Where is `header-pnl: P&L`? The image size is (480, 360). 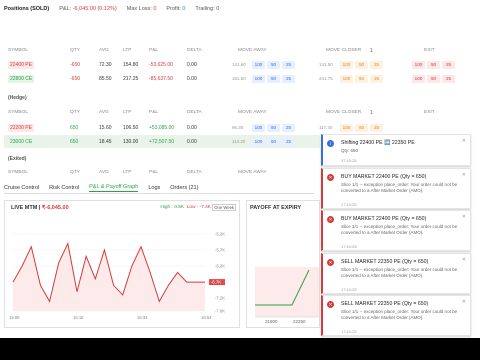
header-pnl: P&L is located at coordinates (154, 50).